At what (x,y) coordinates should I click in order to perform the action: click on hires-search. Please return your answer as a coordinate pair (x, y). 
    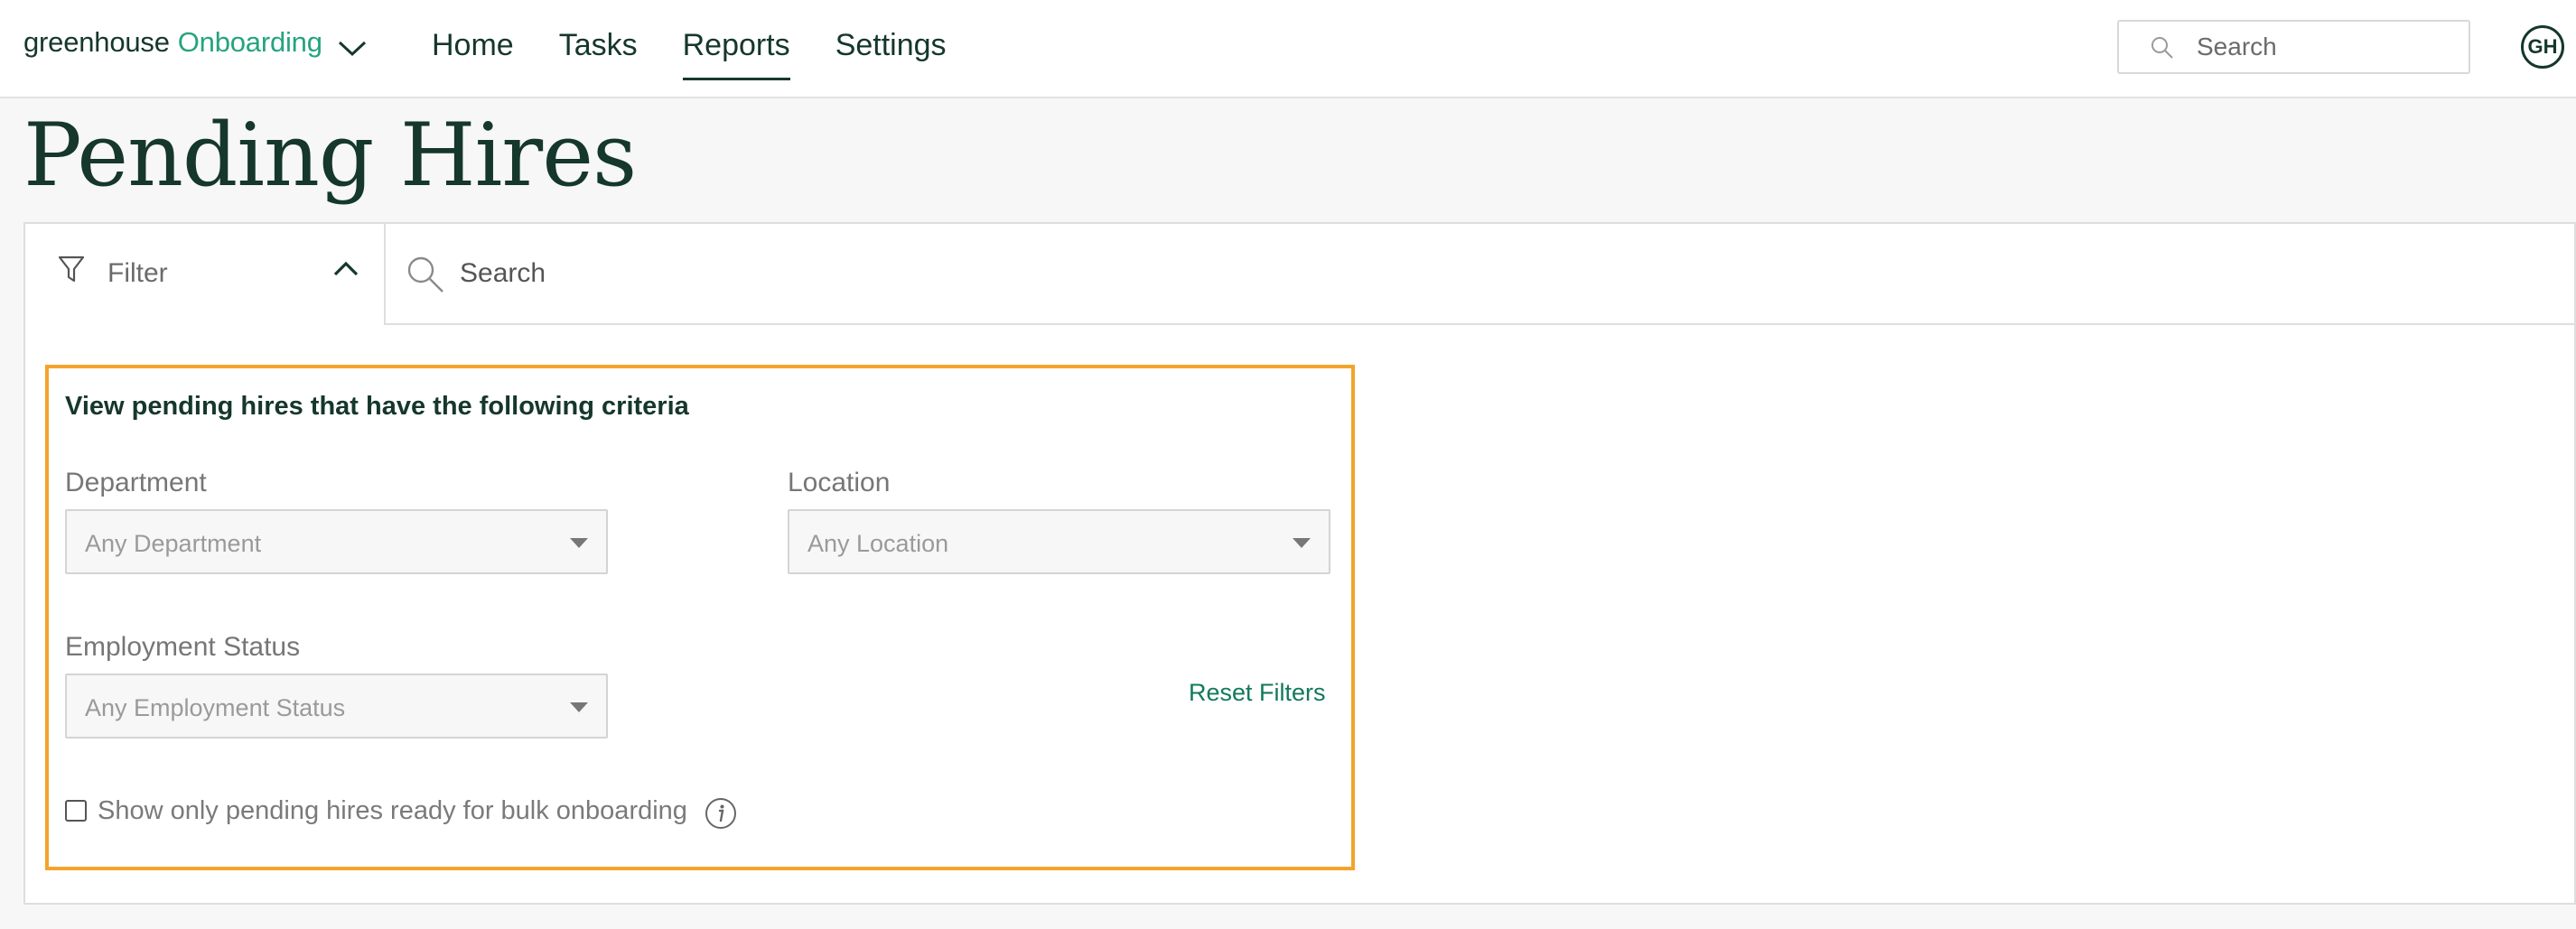
    Looking at the image, I should click on (1480, 274).